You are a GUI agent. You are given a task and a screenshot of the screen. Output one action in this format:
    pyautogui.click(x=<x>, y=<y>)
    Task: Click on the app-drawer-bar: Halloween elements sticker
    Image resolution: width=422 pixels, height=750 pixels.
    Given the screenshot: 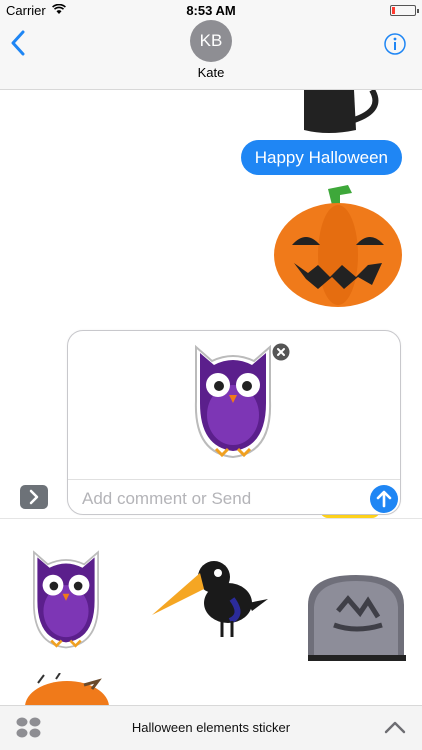 What is the action you would take?
    pyautogui.click(x=211, y=727)
    